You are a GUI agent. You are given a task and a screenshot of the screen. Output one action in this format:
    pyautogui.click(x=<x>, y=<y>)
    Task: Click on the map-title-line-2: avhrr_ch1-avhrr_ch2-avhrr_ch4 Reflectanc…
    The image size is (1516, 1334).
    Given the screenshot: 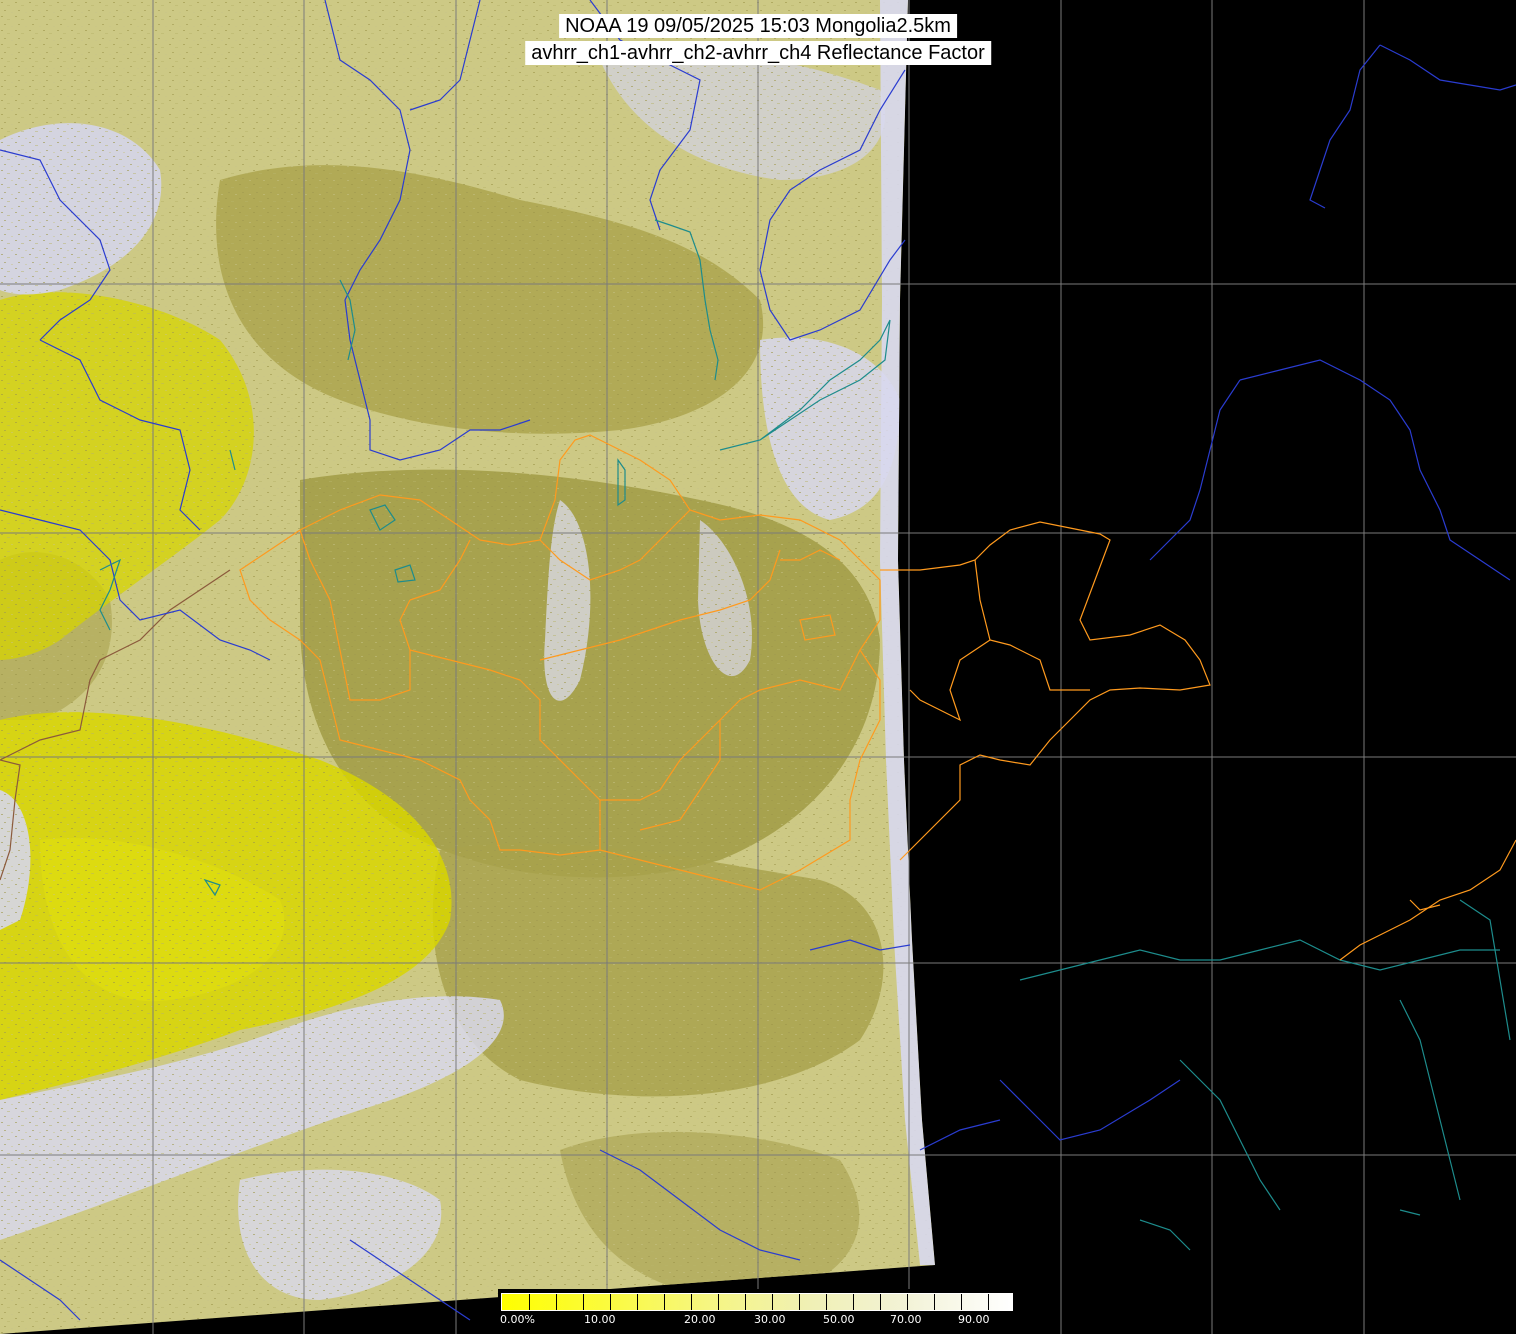 What is the action you would take?
    pyautogui.click(x=758, y=53)
    